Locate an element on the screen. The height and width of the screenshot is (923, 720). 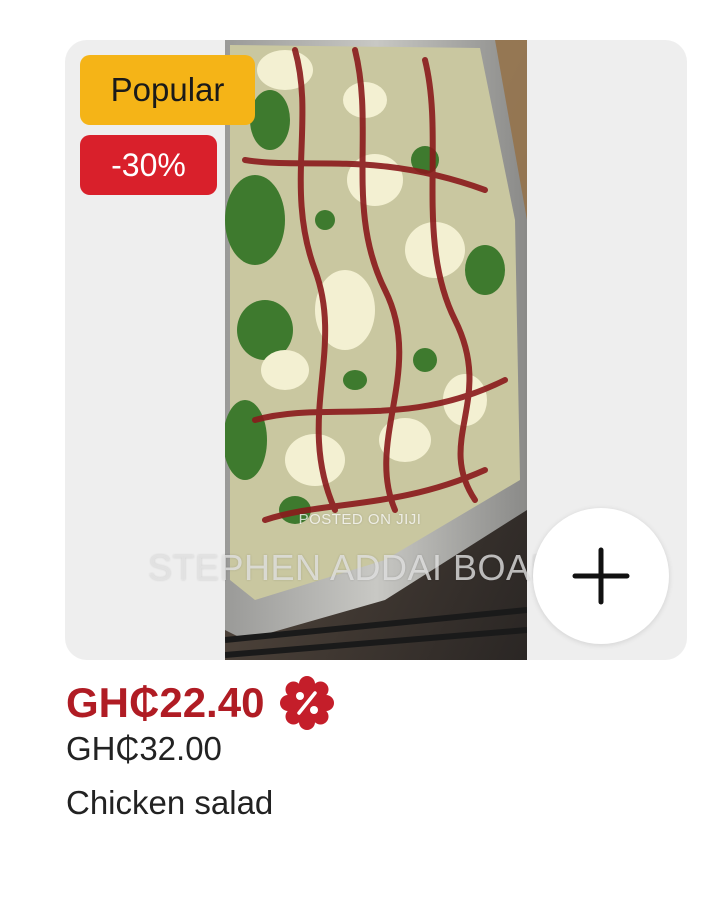
discount-percent-icon is located at coordinates (307, 703).